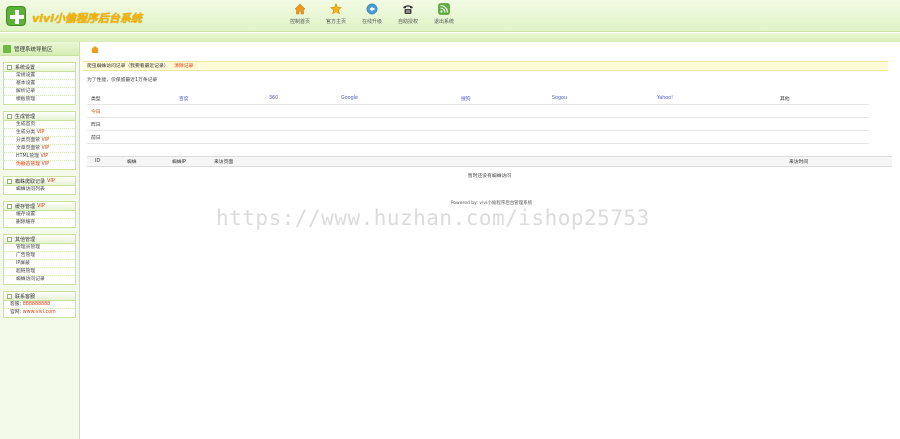  I want to click on contact-label: 客服:, so click(16, 304).